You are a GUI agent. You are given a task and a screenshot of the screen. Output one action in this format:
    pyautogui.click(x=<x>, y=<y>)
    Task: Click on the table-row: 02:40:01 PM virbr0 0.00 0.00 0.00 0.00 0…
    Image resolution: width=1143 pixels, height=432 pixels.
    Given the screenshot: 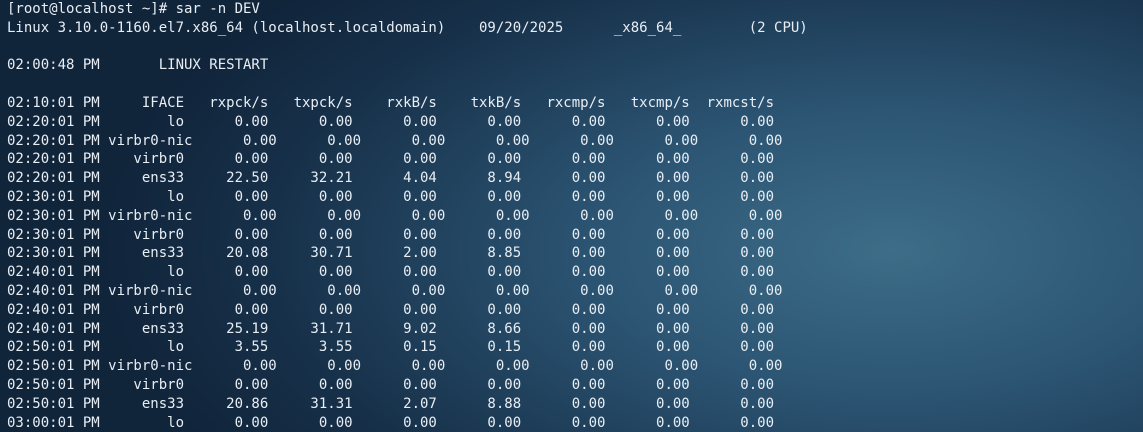 What is the action you would take?
    pyautogui.click(x=391, y=309)
    